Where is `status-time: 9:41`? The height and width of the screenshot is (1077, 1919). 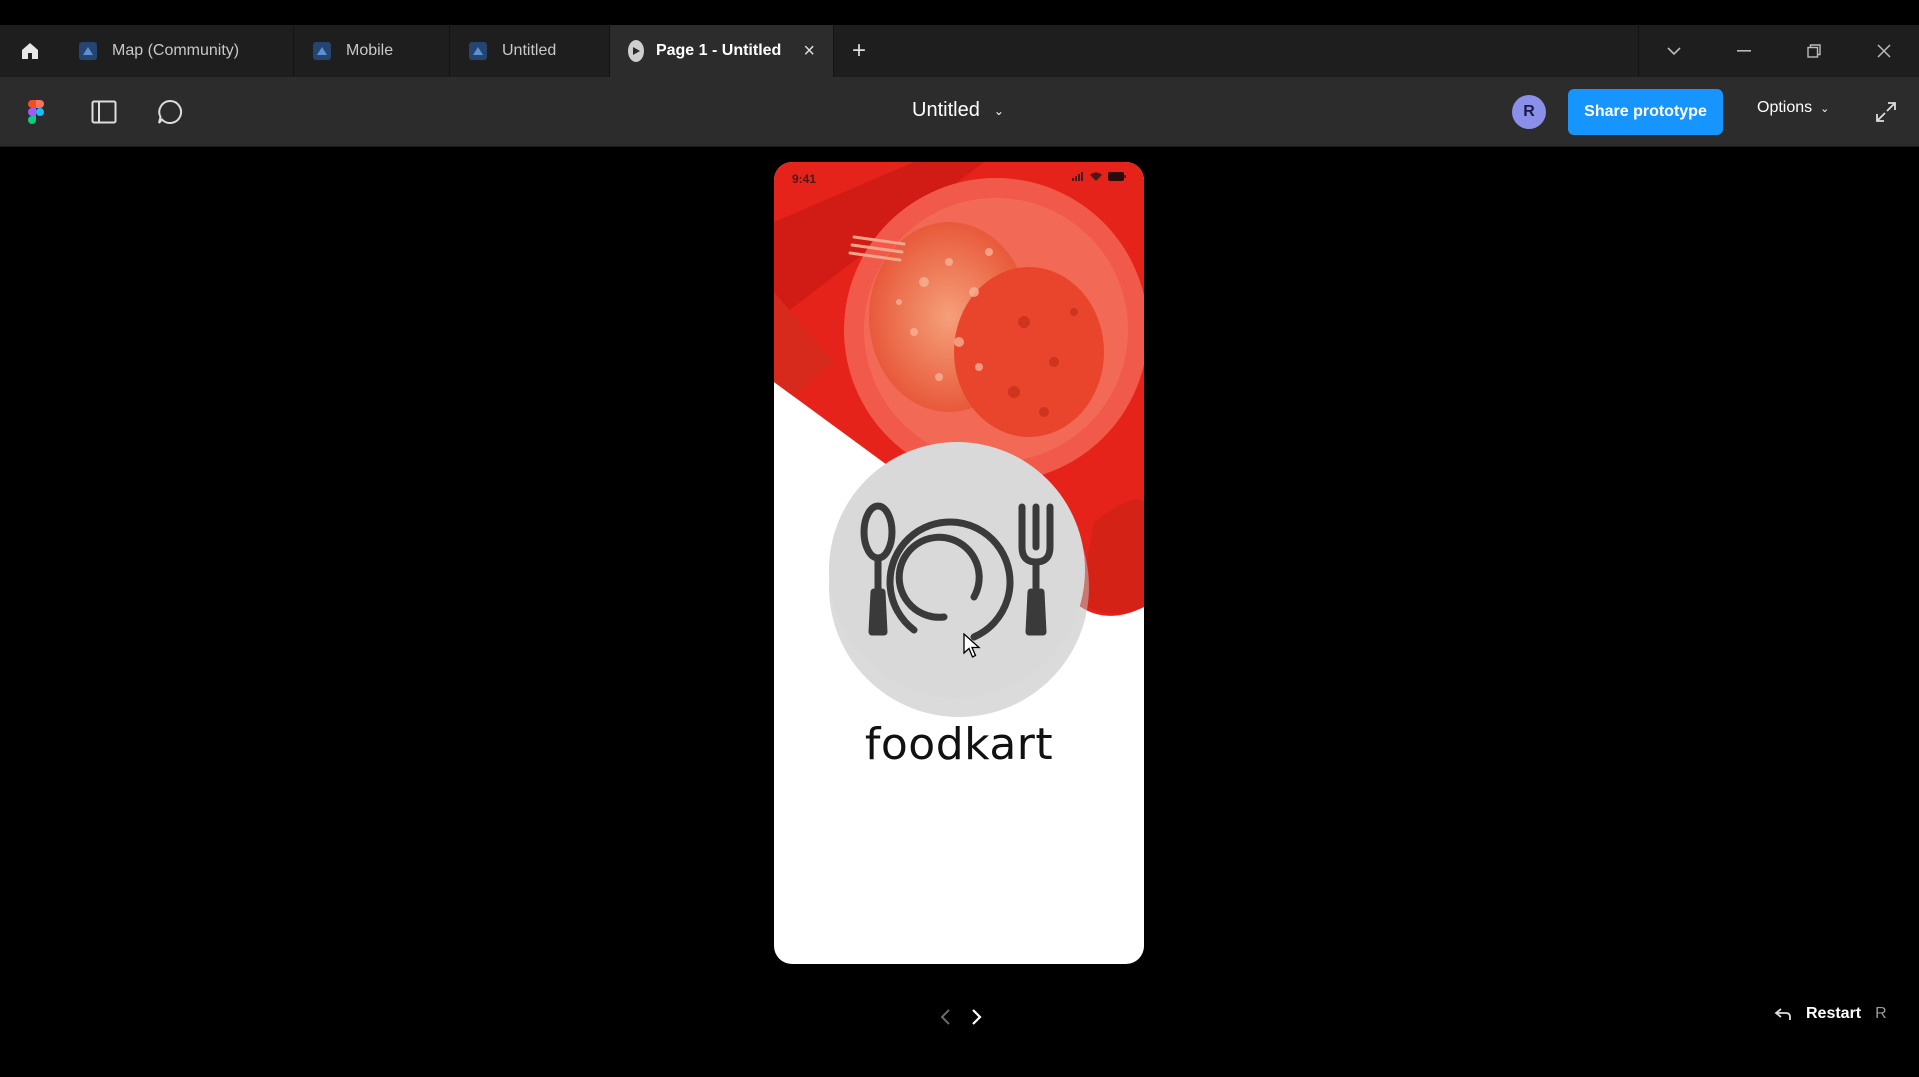
status-time: 9:41 is located at coordinates (804, 179).